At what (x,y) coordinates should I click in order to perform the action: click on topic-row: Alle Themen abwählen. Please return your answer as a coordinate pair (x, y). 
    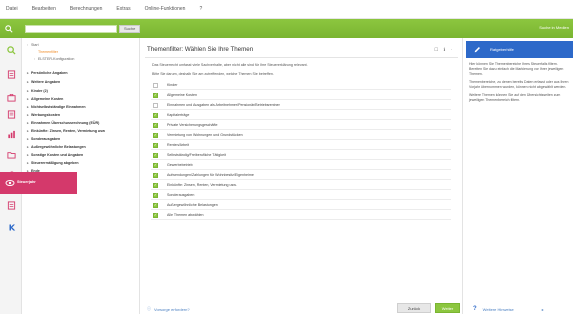
    Looking at the image, I should click on (301, 215).